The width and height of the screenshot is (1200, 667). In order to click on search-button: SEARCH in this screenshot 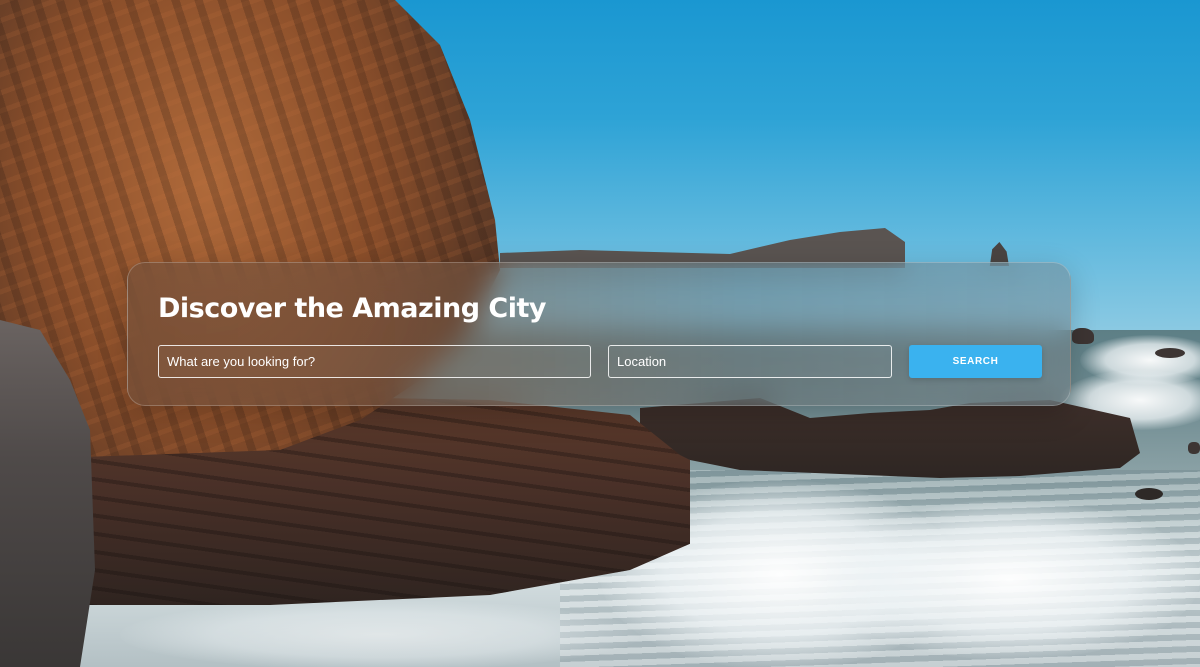, I will do `click(975, 361)`.